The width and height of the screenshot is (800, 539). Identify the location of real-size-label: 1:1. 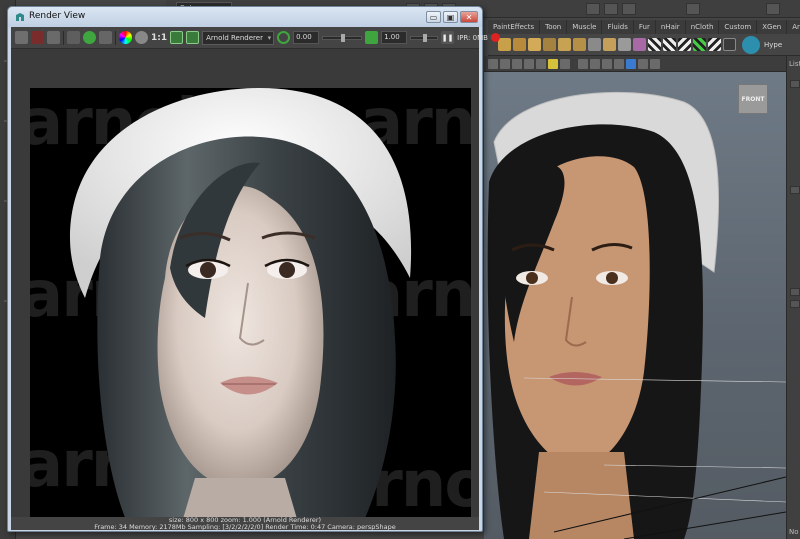
(159, 38).